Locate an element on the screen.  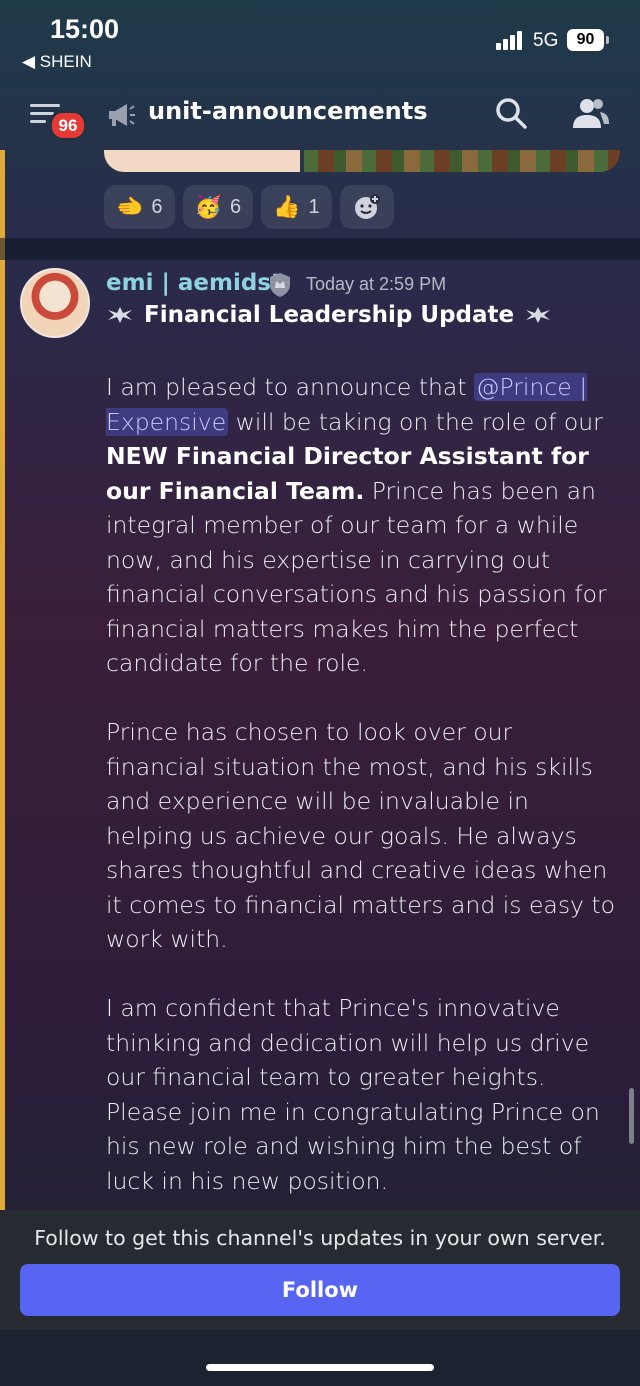
avatar is located at coordinates (55, 303).